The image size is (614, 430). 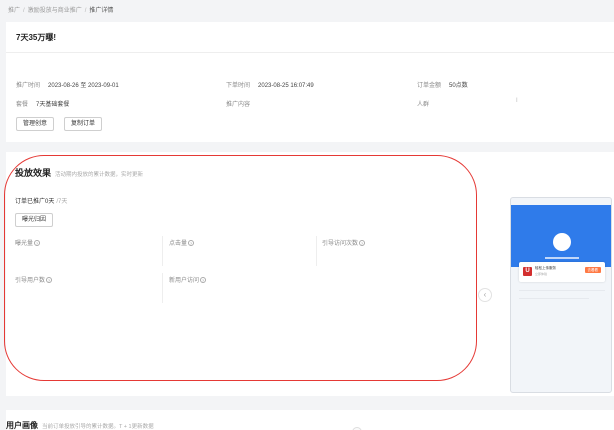 What do you see at coordinates (24, 244) in the screenshot?
I see `metric-impressions-label: 曝光量` at bounding box center [24, 244].